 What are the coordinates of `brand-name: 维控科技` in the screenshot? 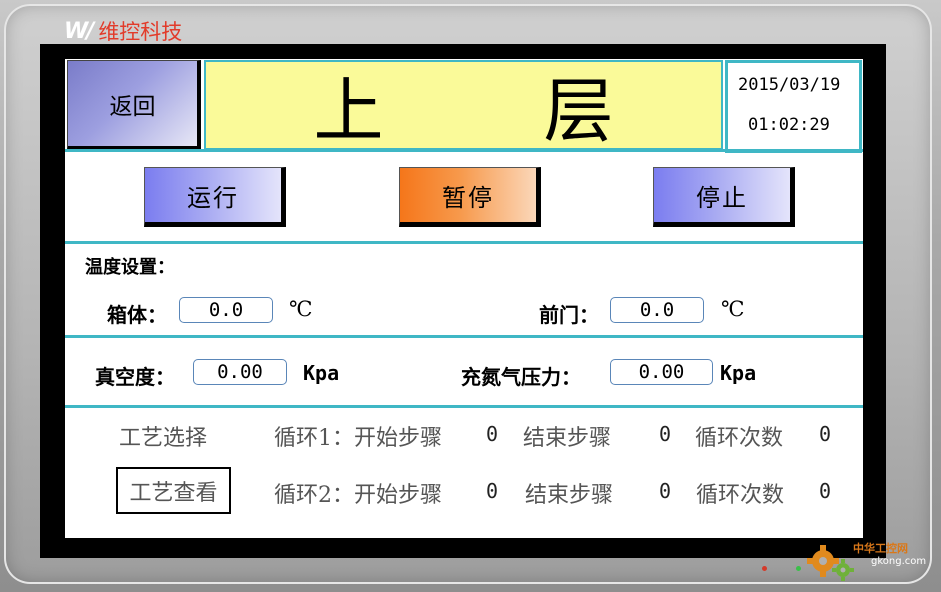 It's located at (140, 32).